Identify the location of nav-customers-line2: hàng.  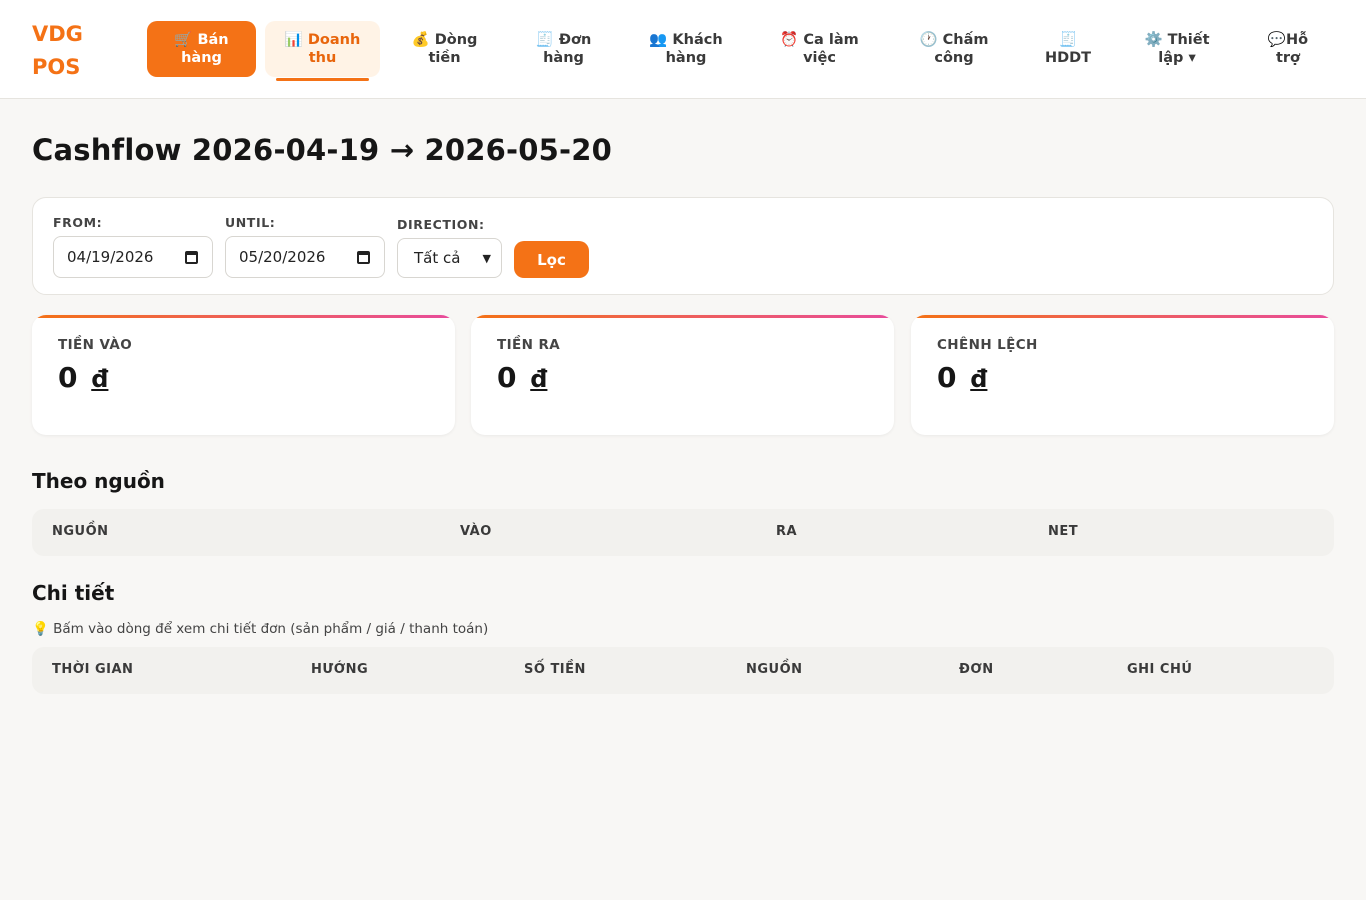
(686, 58).